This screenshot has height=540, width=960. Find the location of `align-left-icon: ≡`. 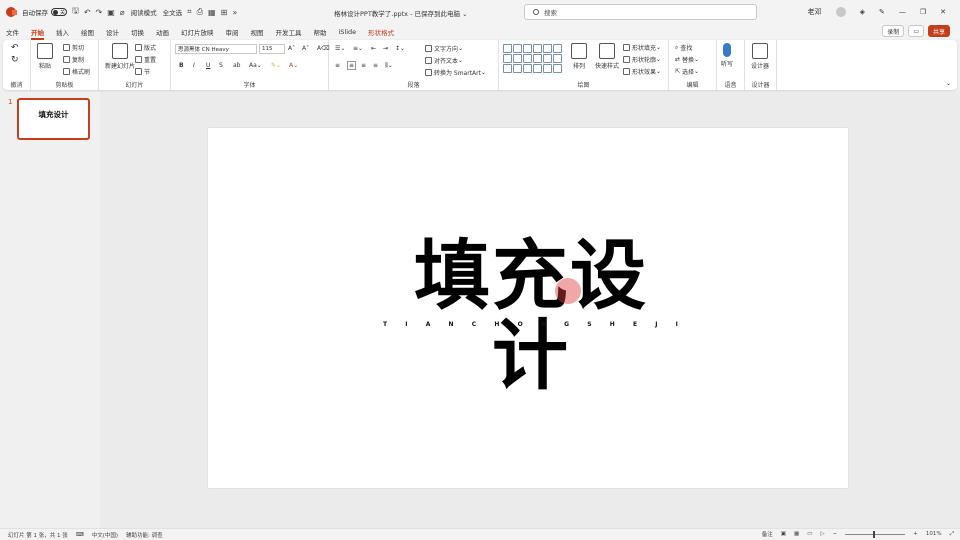

align-left-icon: ≡ is located at coordinates (337, 65).